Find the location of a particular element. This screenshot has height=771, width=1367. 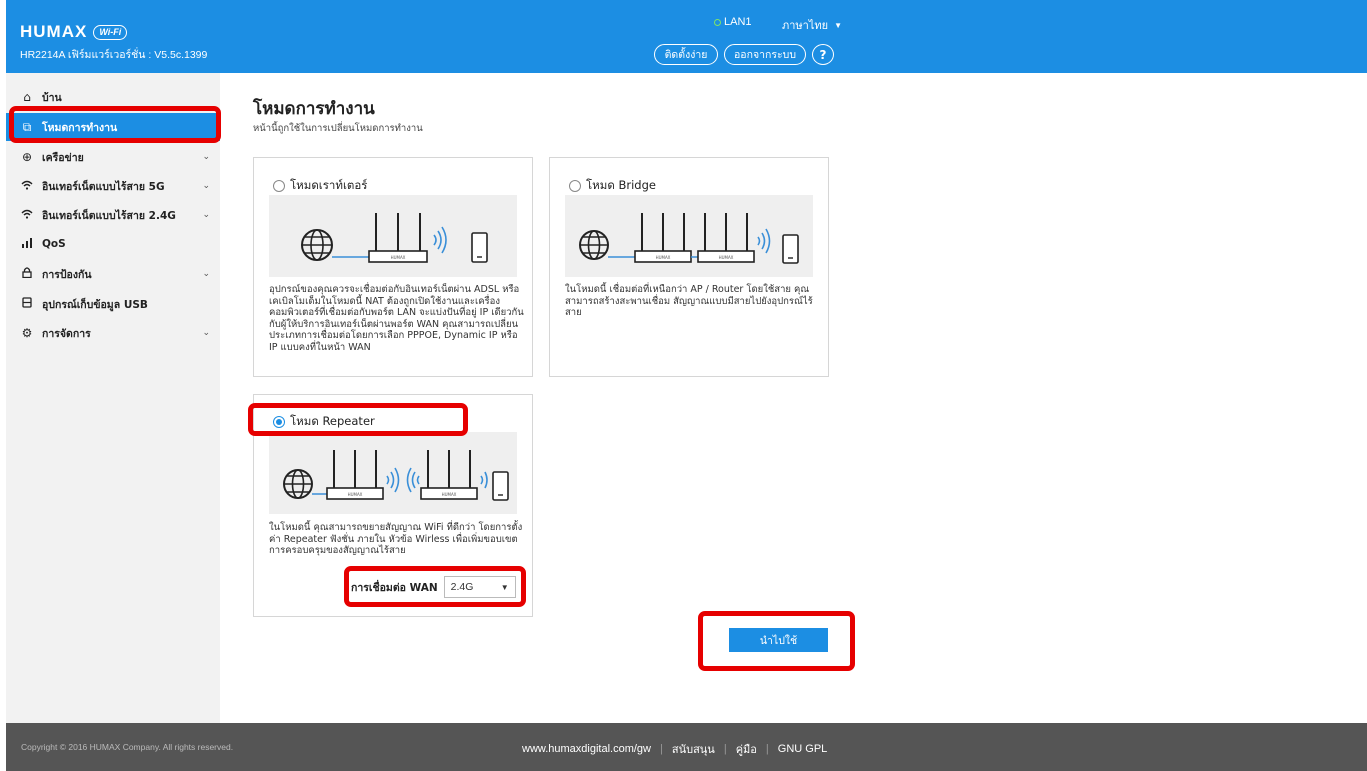

lan-status: LAN1 is located at coordinates (733, 22).